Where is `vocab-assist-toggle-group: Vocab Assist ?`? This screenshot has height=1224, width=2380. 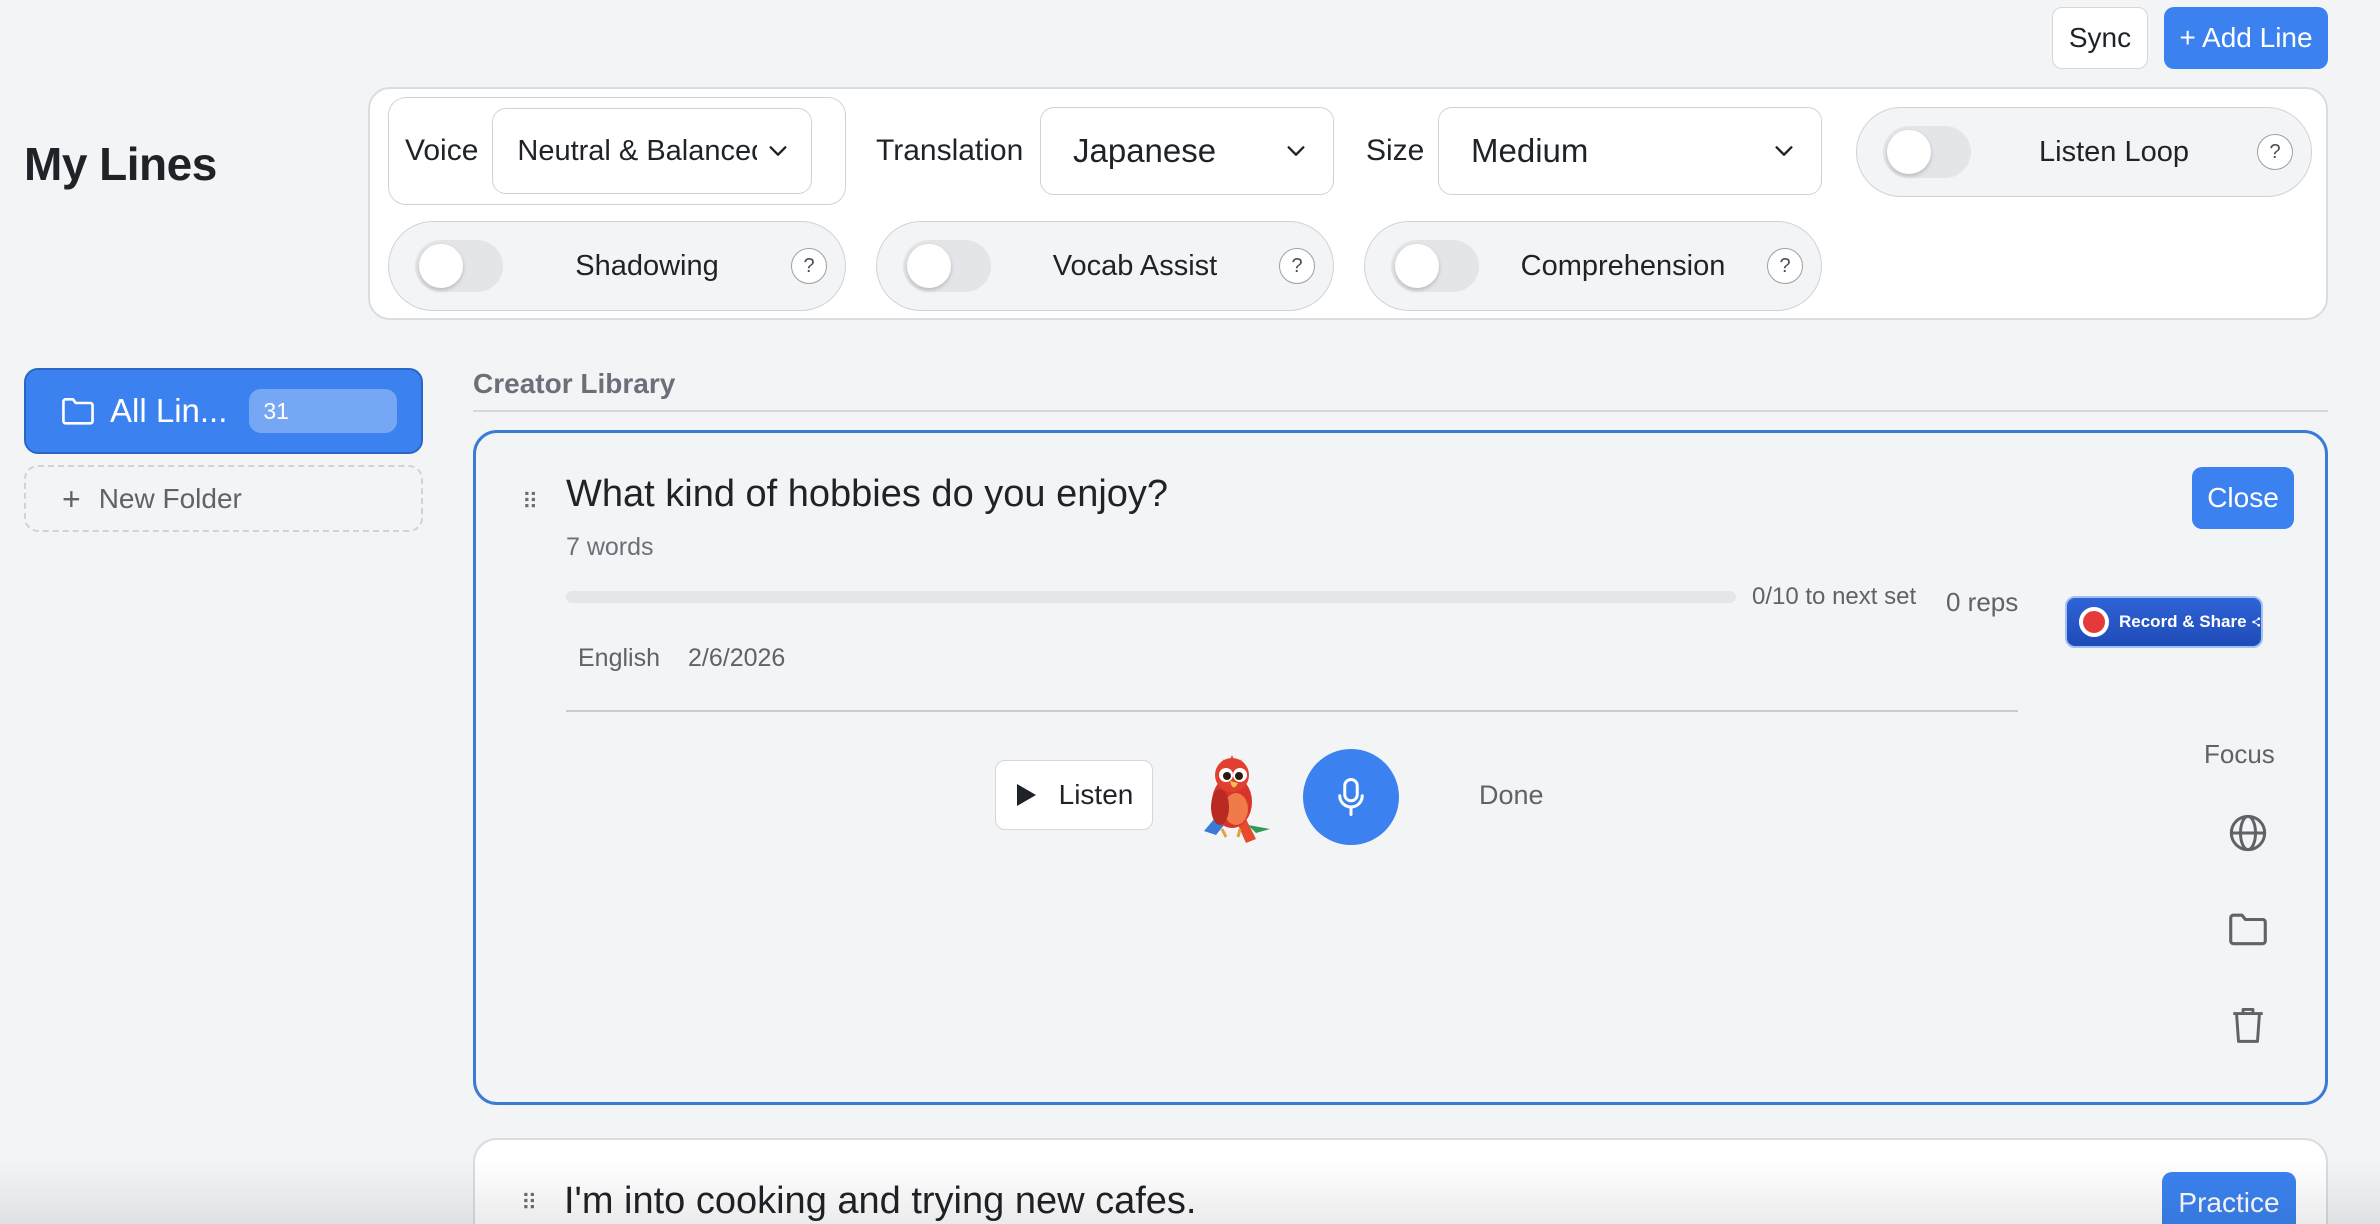
vocab-assist-toggle-group: Vocab Assist ? is located at coordinates (1105, 266).